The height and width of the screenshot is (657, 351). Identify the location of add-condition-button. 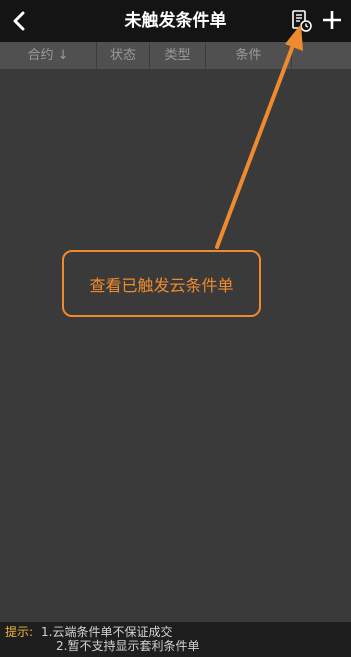
(332, 20).